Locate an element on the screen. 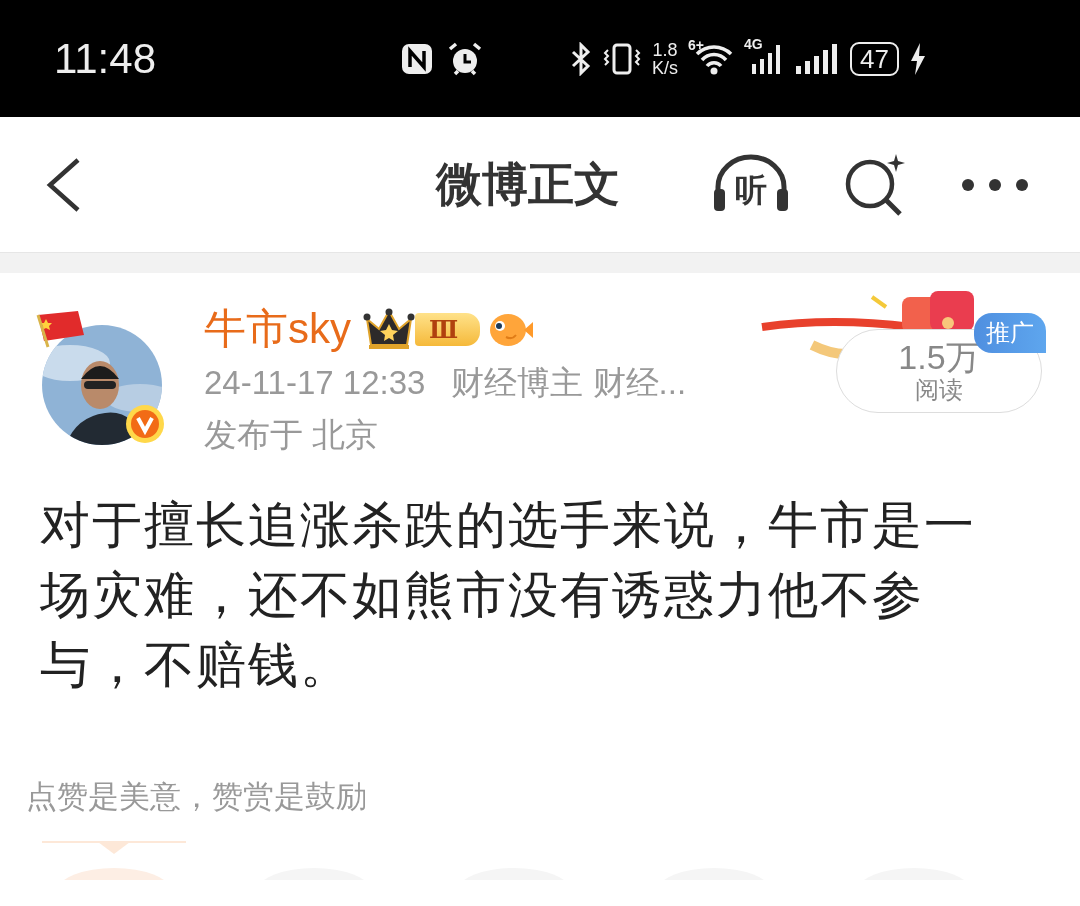  network-speed-unit: K/s is located at coordinates (665, 67).